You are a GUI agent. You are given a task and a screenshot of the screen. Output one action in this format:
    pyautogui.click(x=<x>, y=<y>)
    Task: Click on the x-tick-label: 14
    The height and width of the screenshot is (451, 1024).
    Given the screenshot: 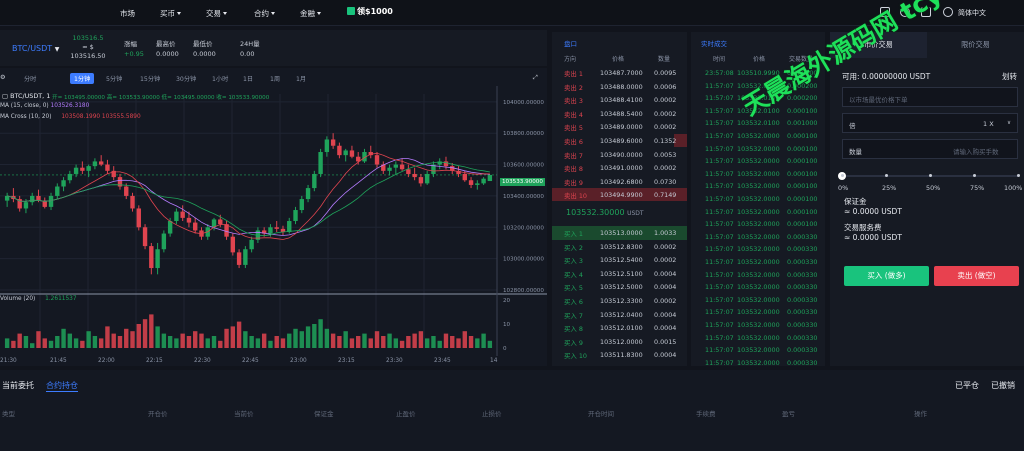 What is the action you would take?
    pyautogui.click(x=494, y=361)
    